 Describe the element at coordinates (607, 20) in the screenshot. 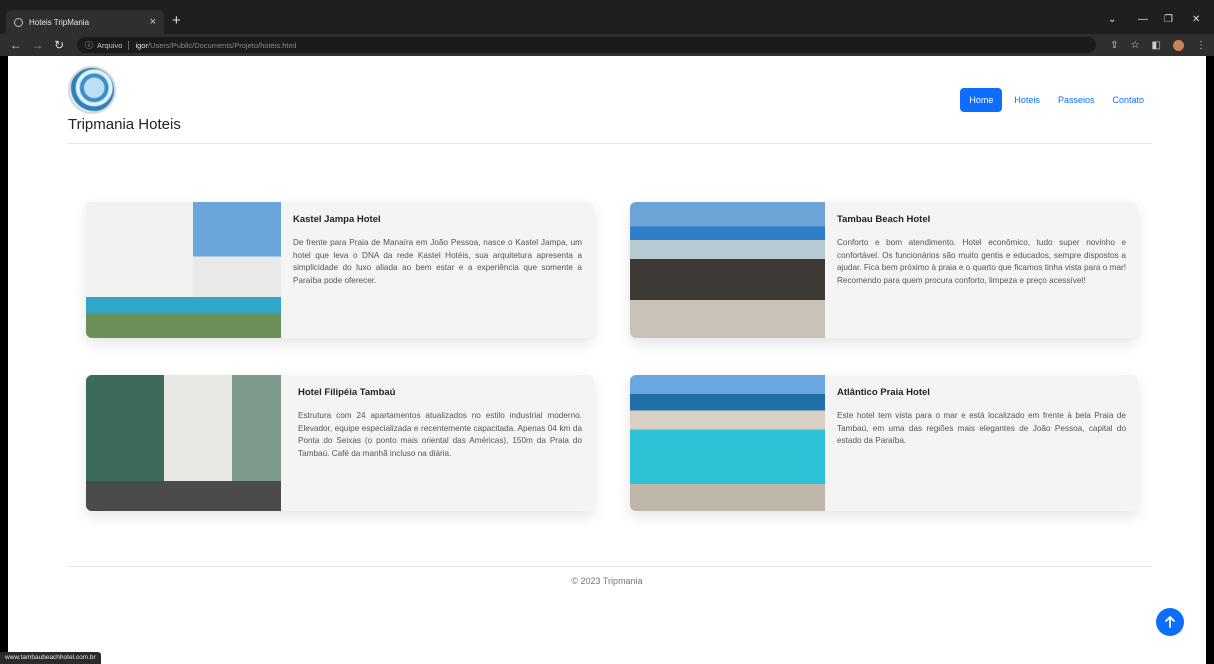

I see `tab-bar: Hoteis TripMania × + ⌄ — ❐ ✕` at that location.